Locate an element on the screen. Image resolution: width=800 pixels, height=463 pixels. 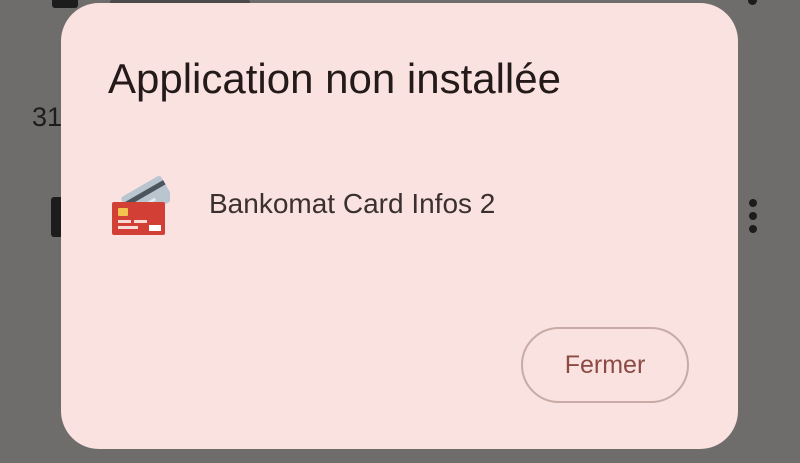
close-button: Fermer is located at coordinates (605, 365).